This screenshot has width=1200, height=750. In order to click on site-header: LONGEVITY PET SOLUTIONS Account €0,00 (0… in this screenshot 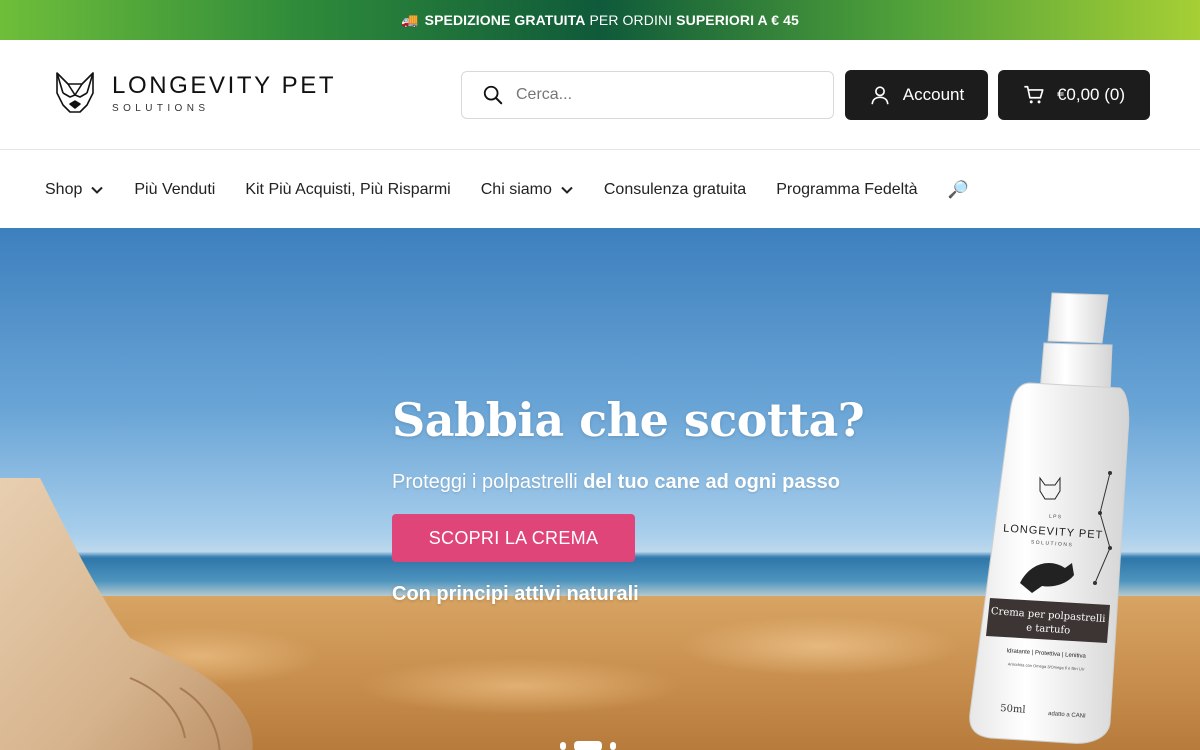, I will do `click(600, 95)`.